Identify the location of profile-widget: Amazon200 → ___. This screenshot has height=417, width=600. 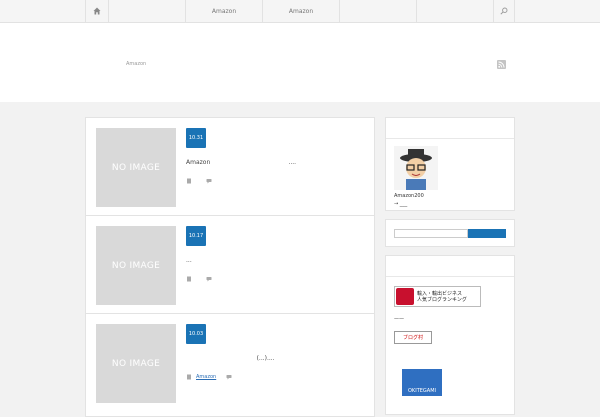
(450, 164).